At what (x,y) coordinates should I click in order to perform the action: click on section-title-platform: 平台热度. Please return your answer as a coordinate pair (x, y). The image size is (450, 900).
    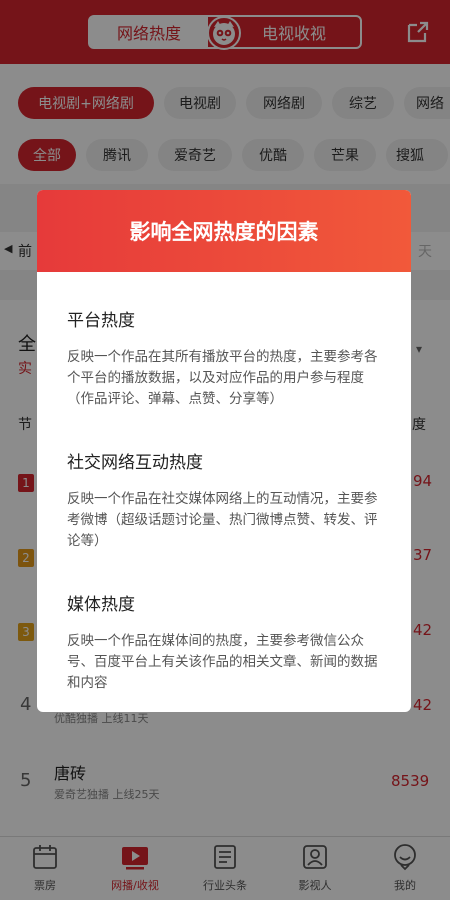
    Looking at the image, I should click on (101, 321).